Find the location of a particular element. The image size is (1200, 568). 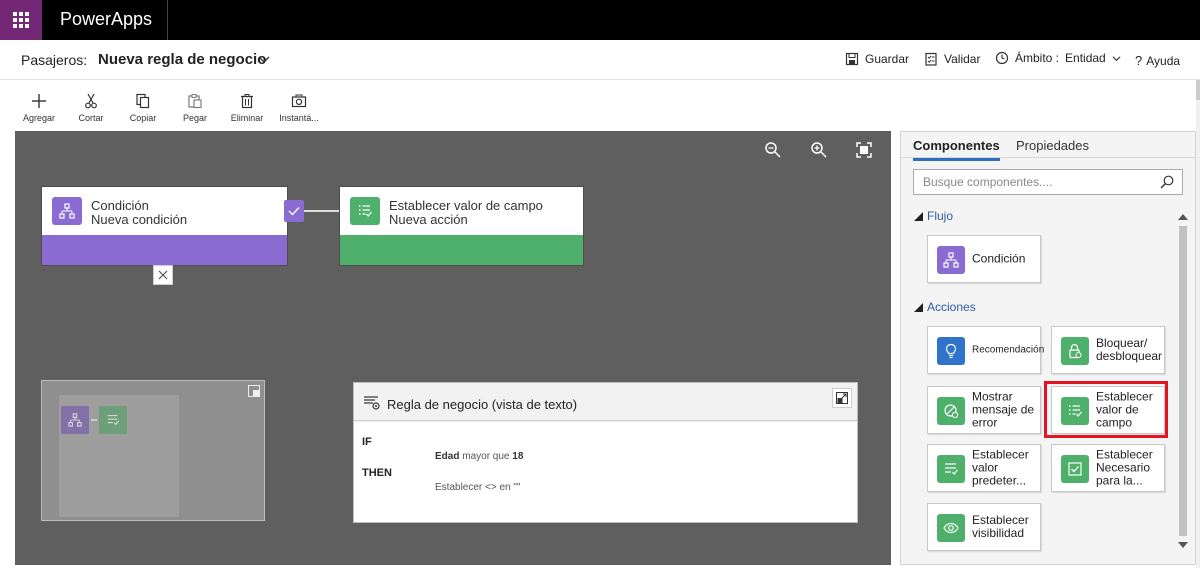

close-icon is located at coordinates (163, 275).